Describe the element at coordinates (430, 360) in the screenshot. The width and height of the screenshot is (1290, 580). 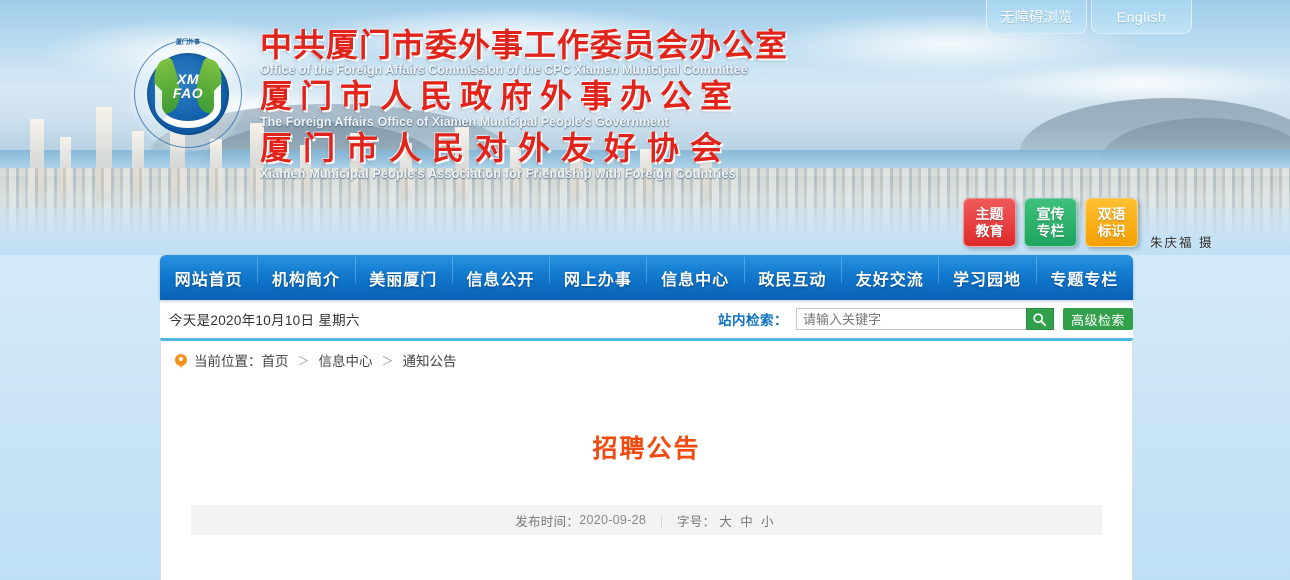
I see `breadcrumb-item-notices: 通知公告` at that location.